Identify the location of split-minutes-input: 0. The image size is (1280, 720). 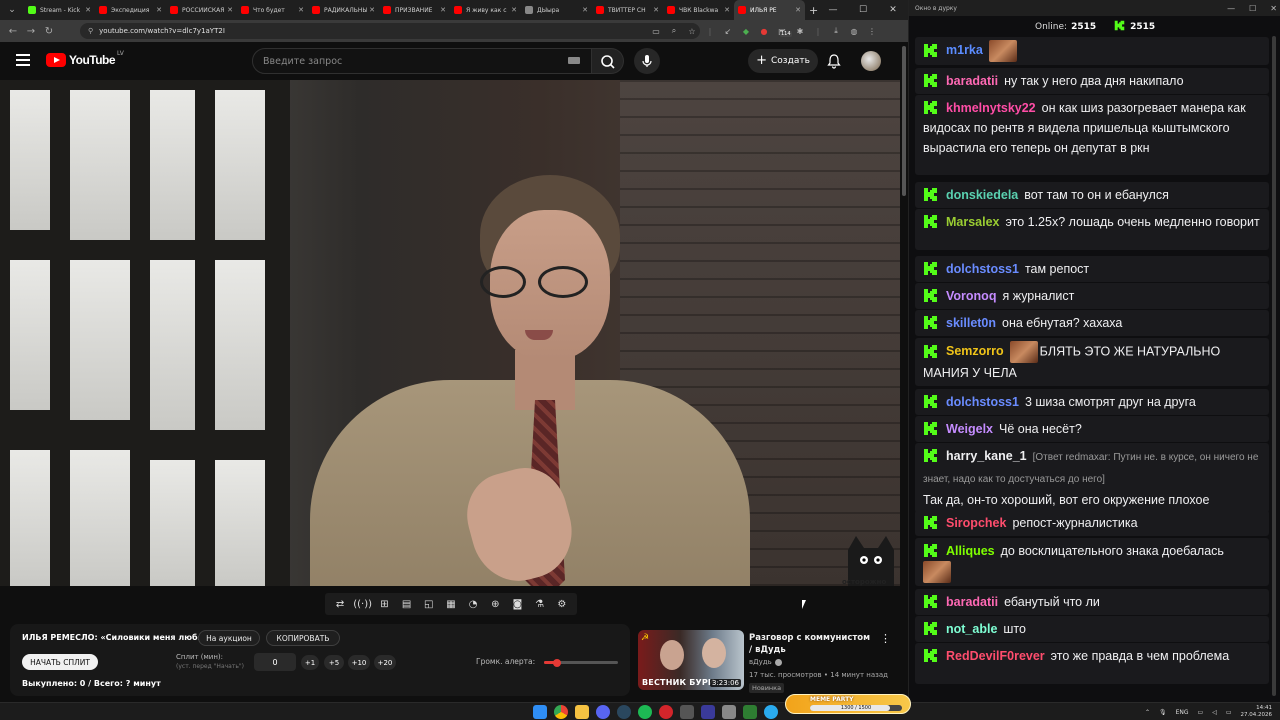
(275, 662).